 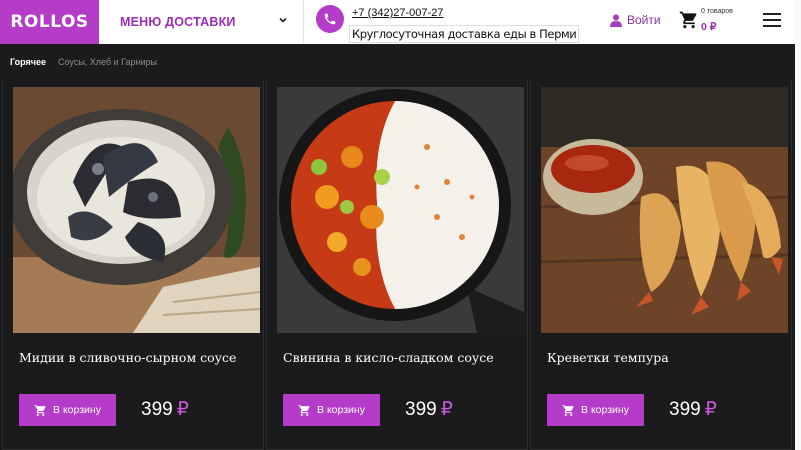 I want to click on login-button: Войти, so click(x=635, y=20).